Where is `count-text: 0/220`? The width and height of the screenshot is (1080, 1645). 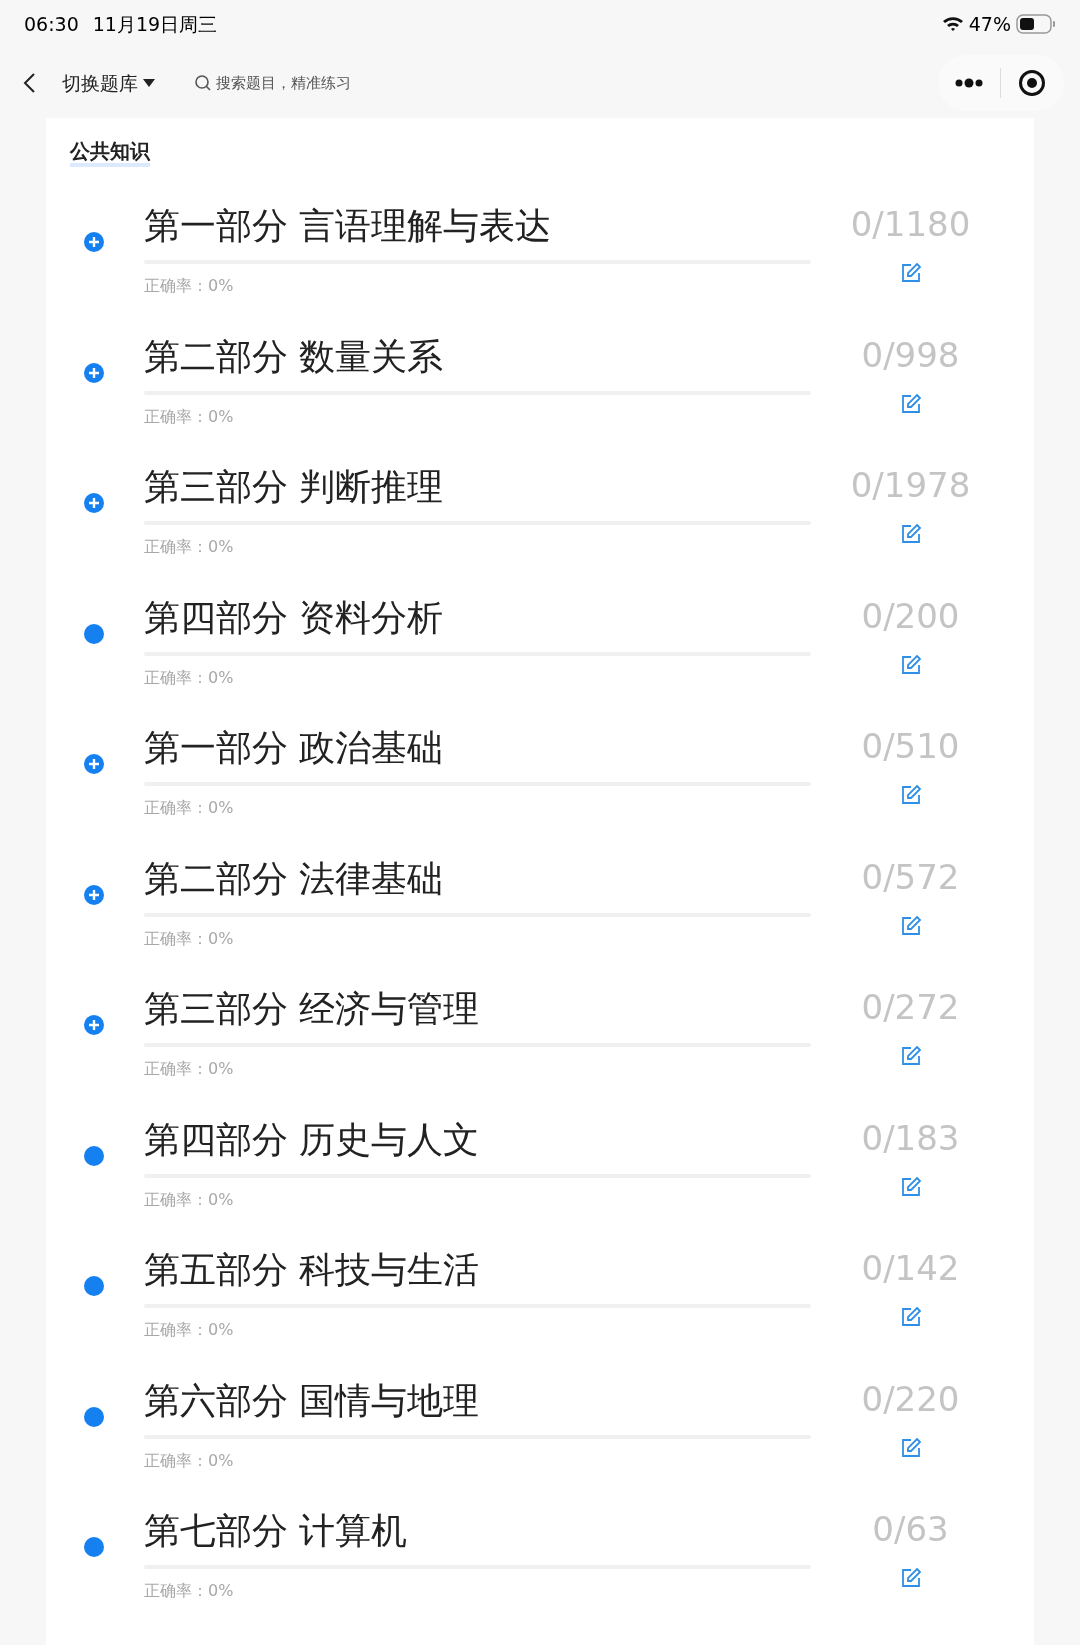 count-text: 0/220 is located at coordinates (910, 1399).